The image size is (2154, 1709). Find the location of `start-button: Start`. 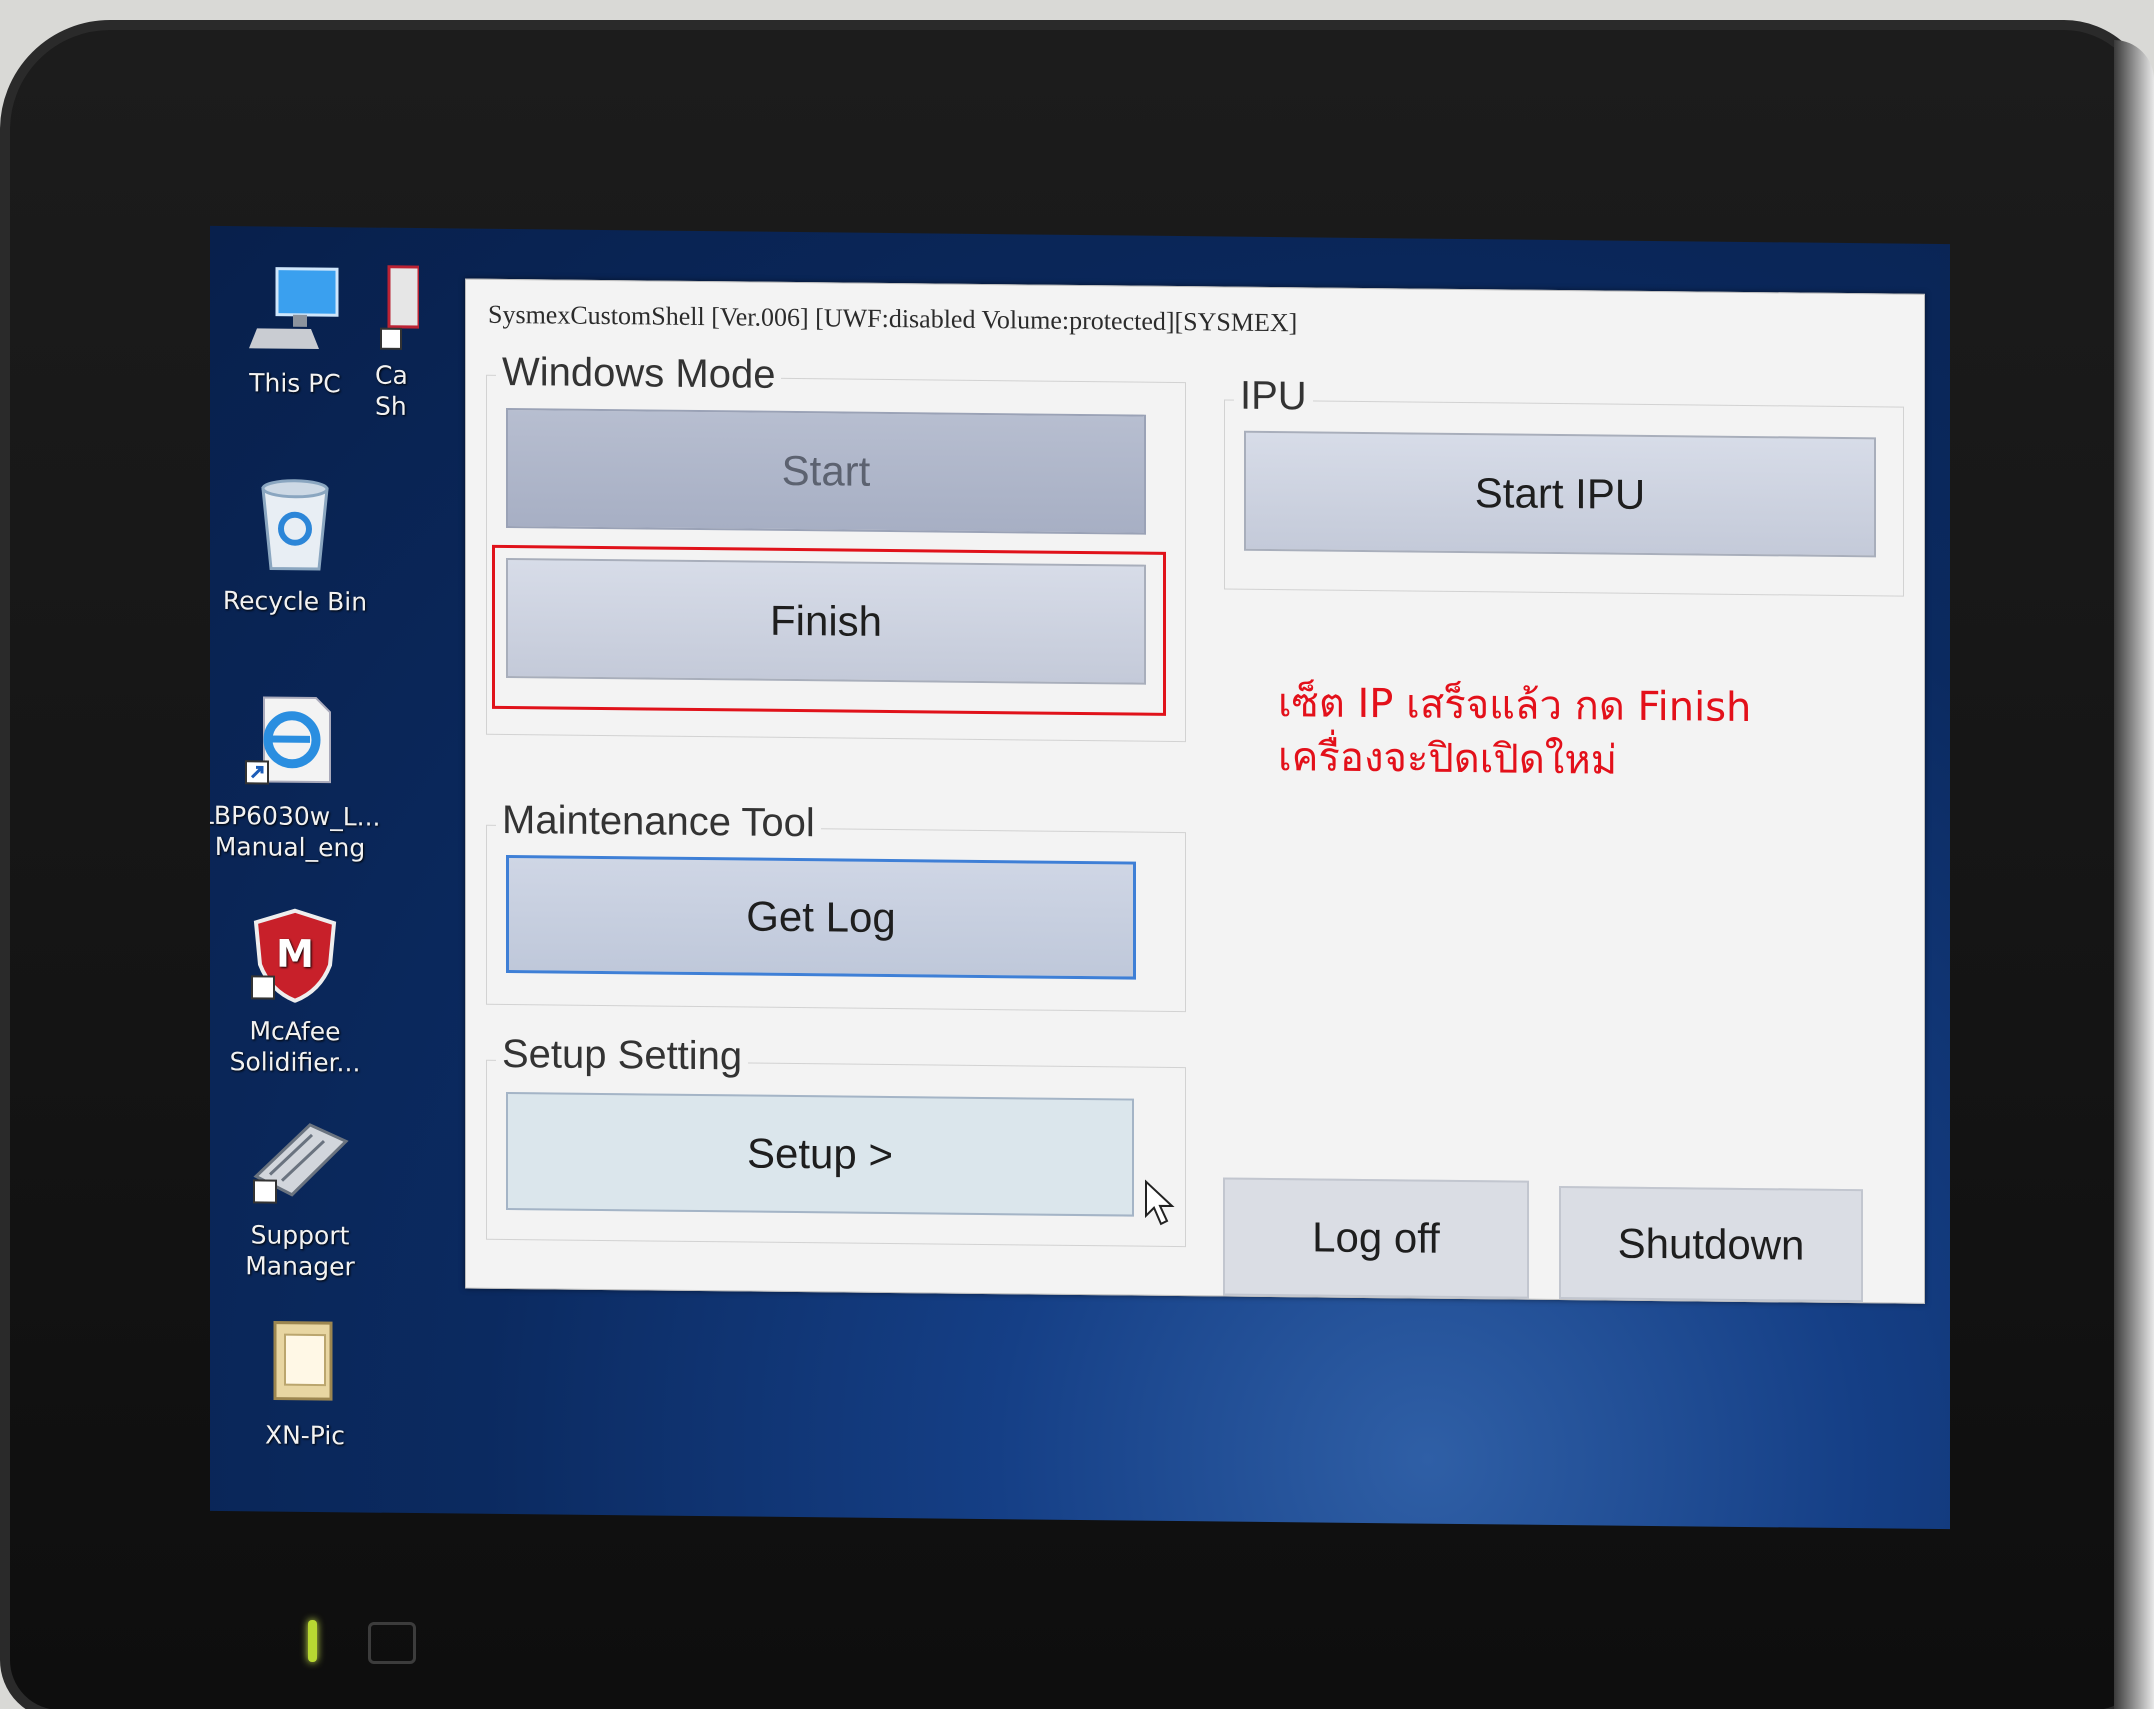

start-button: Start is located at coordinates (826, 471).